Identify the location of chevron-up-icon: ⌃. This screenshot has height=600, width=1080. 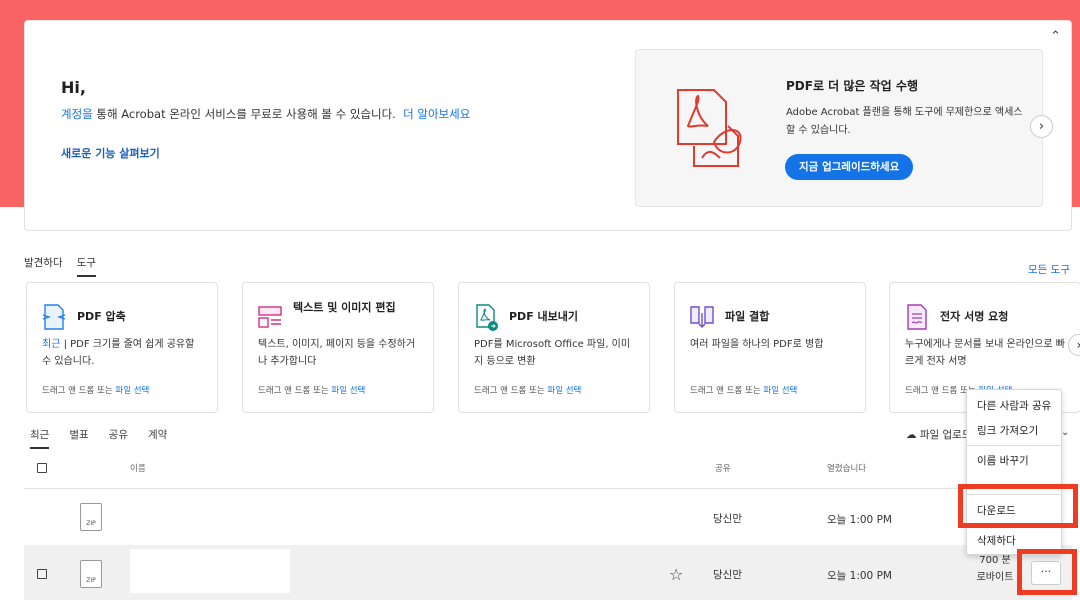
(1055, 36).